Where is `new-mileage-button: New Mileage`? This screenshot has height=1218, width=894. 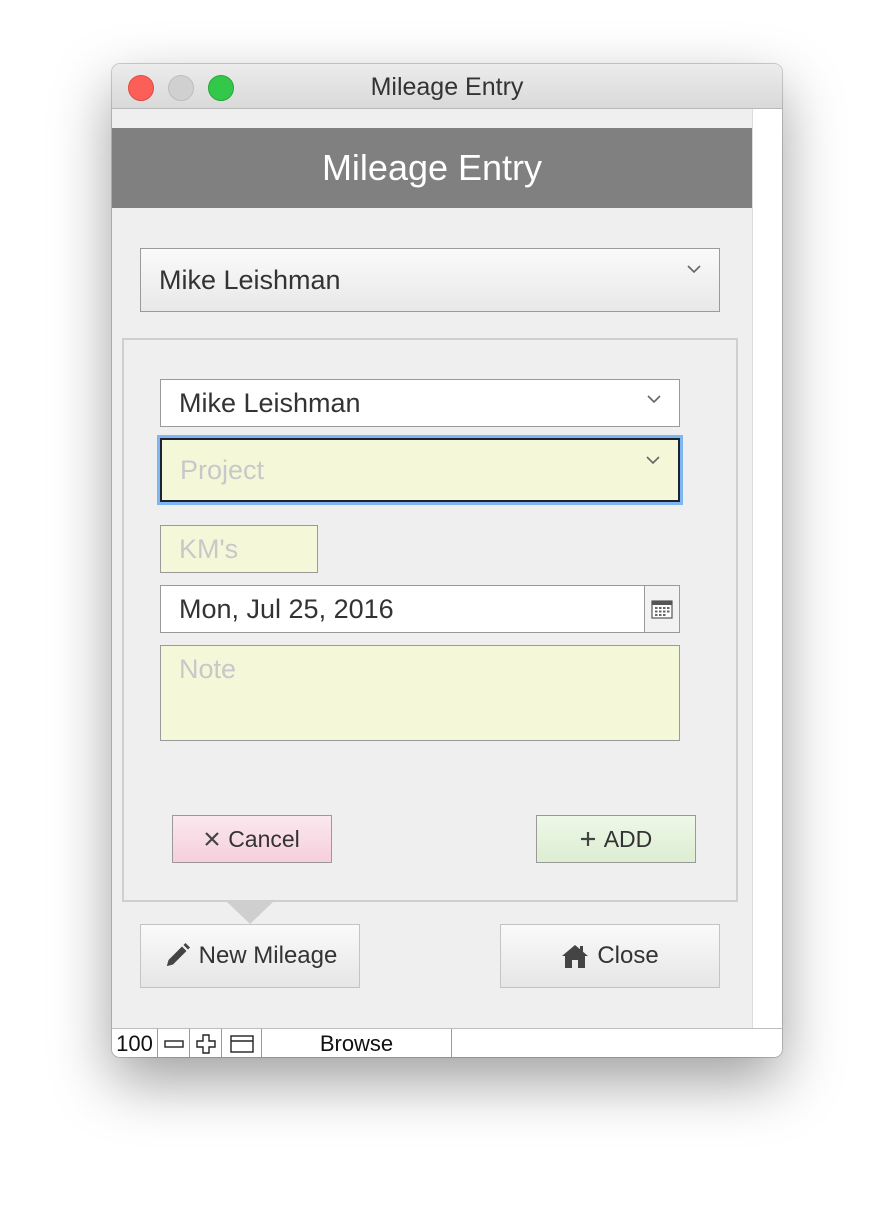 new-mileage-button: New Mileage is located at coordinates (250, 956).